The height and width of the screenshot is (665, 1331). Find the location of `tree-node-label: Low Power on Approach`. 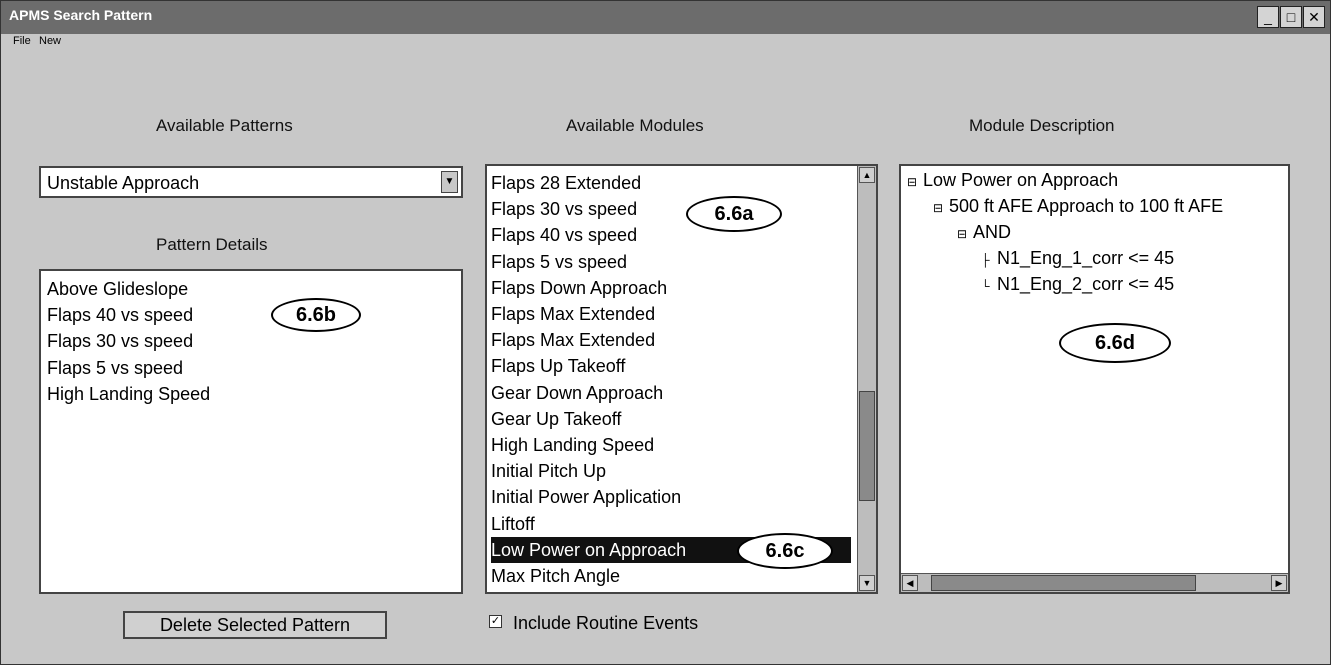

tree-node-label: Low Power on Approach is located at coordinates (1021, 180).